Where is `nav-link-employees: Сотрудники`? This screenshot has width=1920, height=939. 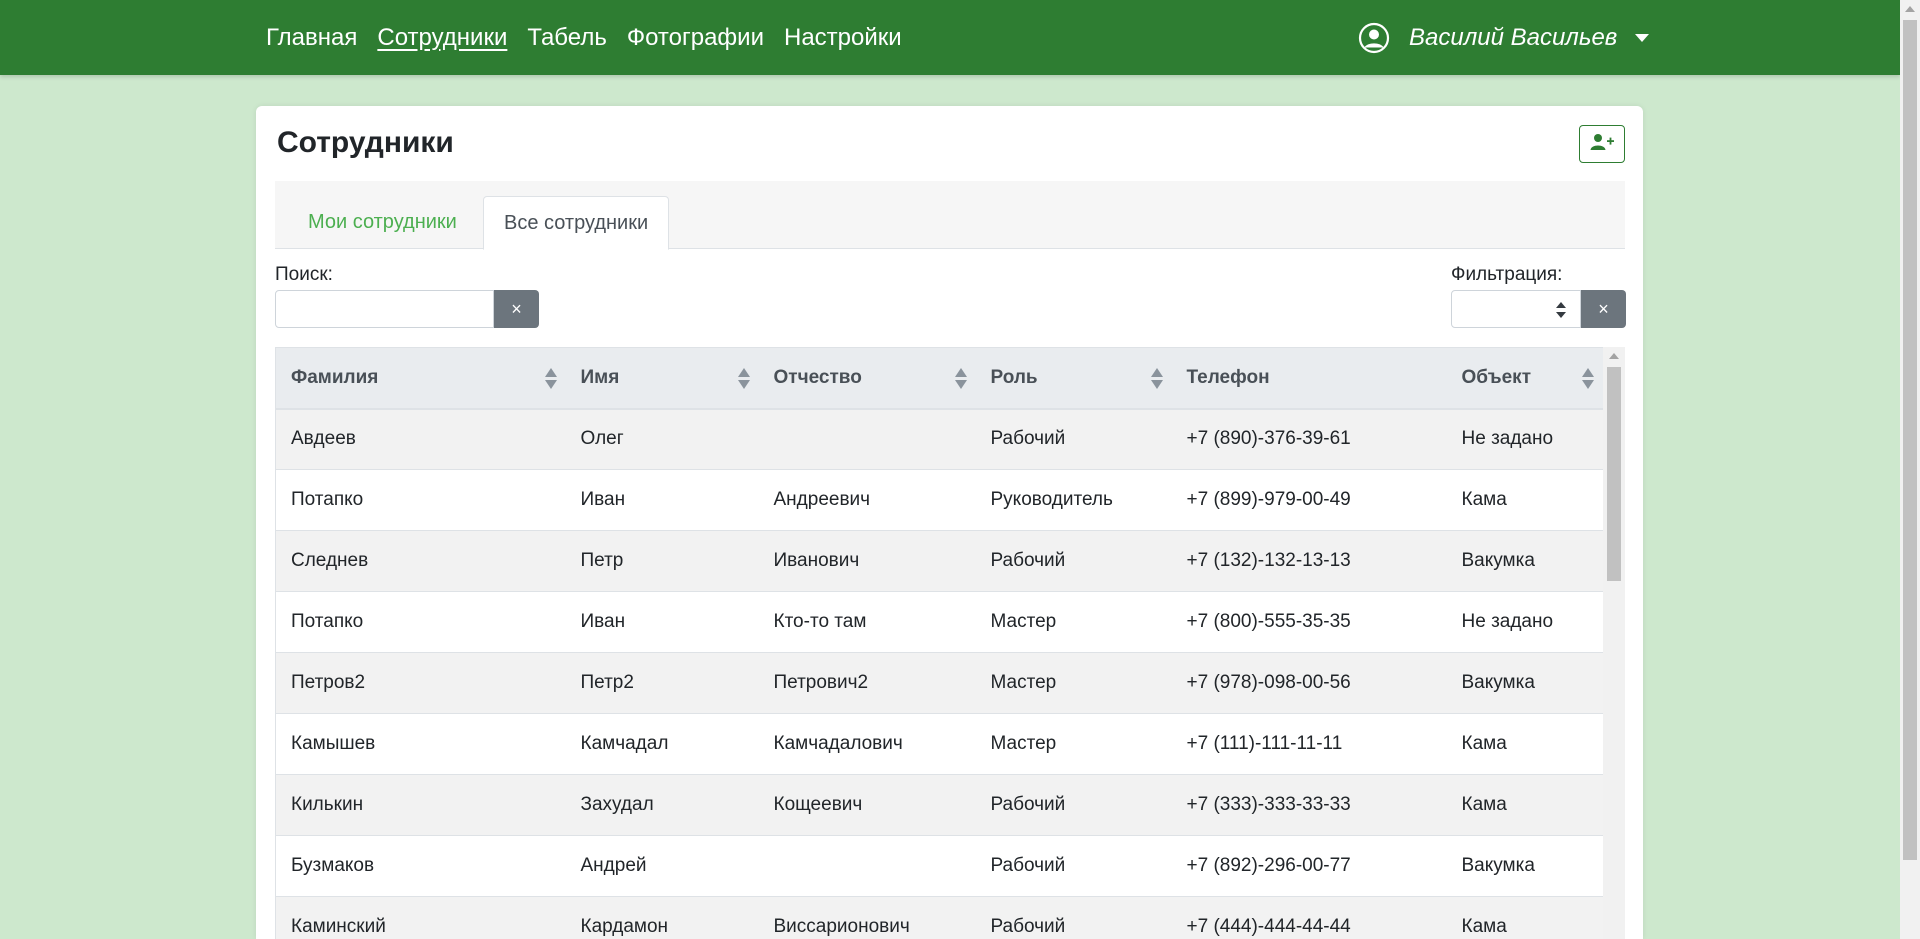 nav-link-employees: Сотрудники is located at coordinates (442, 38).